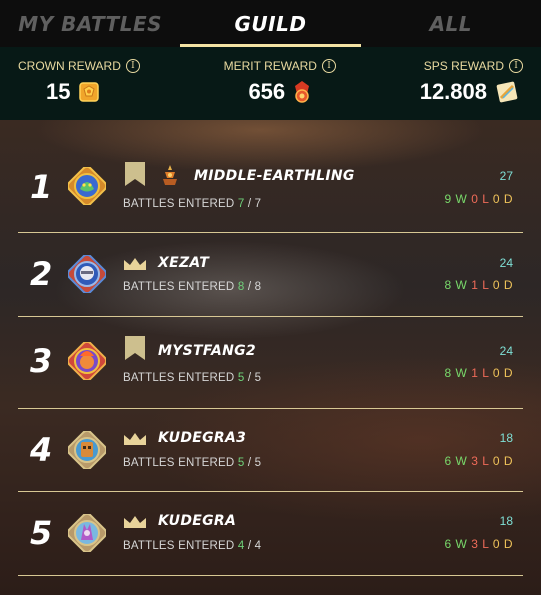 This screenshot has width=541, height=595. Describe the element at coordinates (258, 546) in the screenshot. I see `battles-entered-total: 4` at that location.